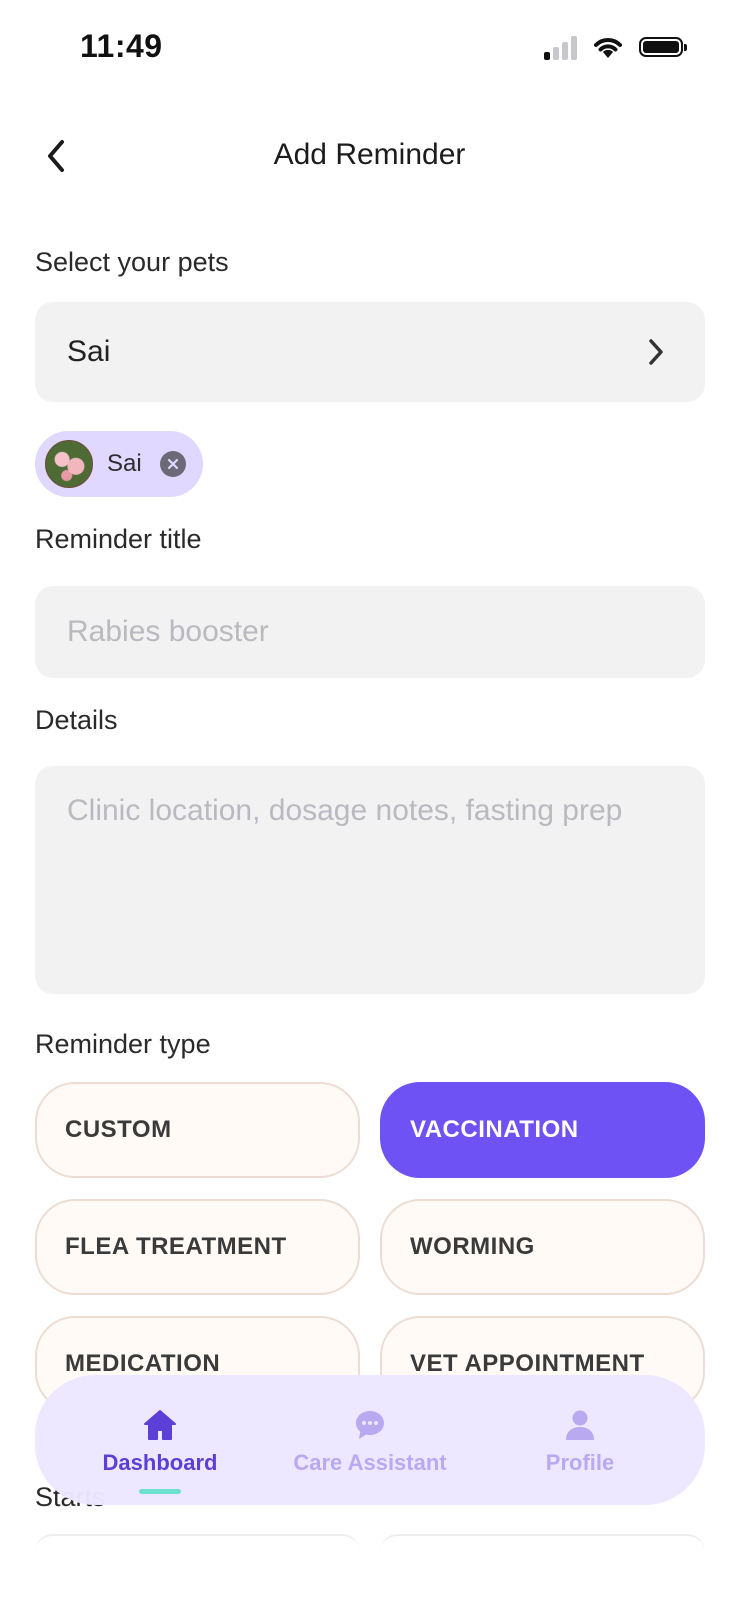 This screenshot has height=1600, width=739. I want to click on status-time: 11:49, so click(121, 46).